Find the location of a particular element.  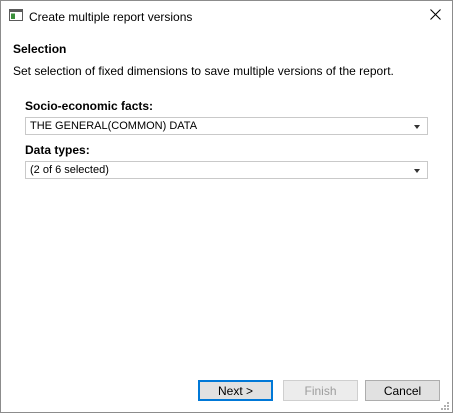

window-title: Create multiple report versions is located at coordinates (111, 17).